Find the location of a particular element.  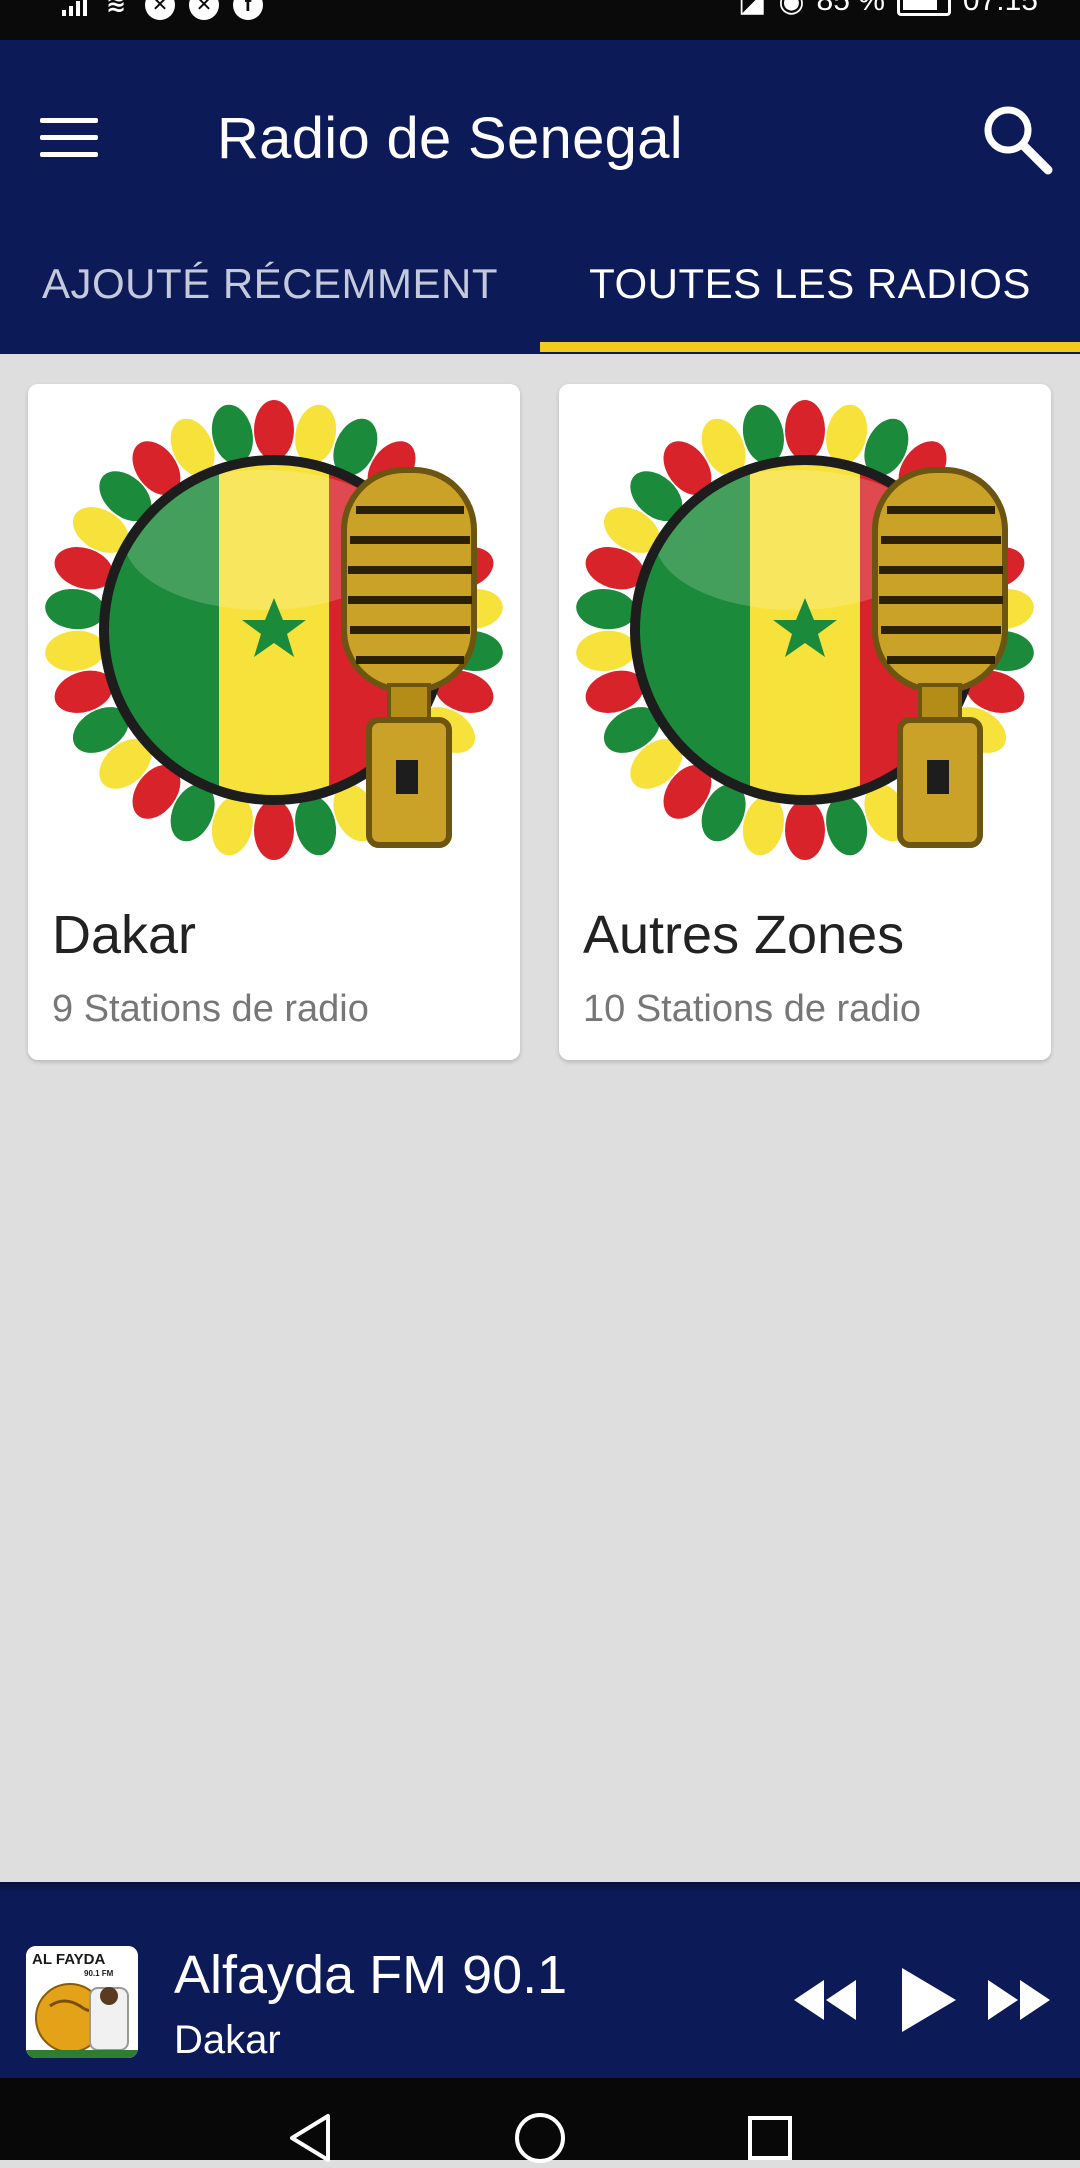

notification-app-icon: ✕ is located at coordinates (160, 10).